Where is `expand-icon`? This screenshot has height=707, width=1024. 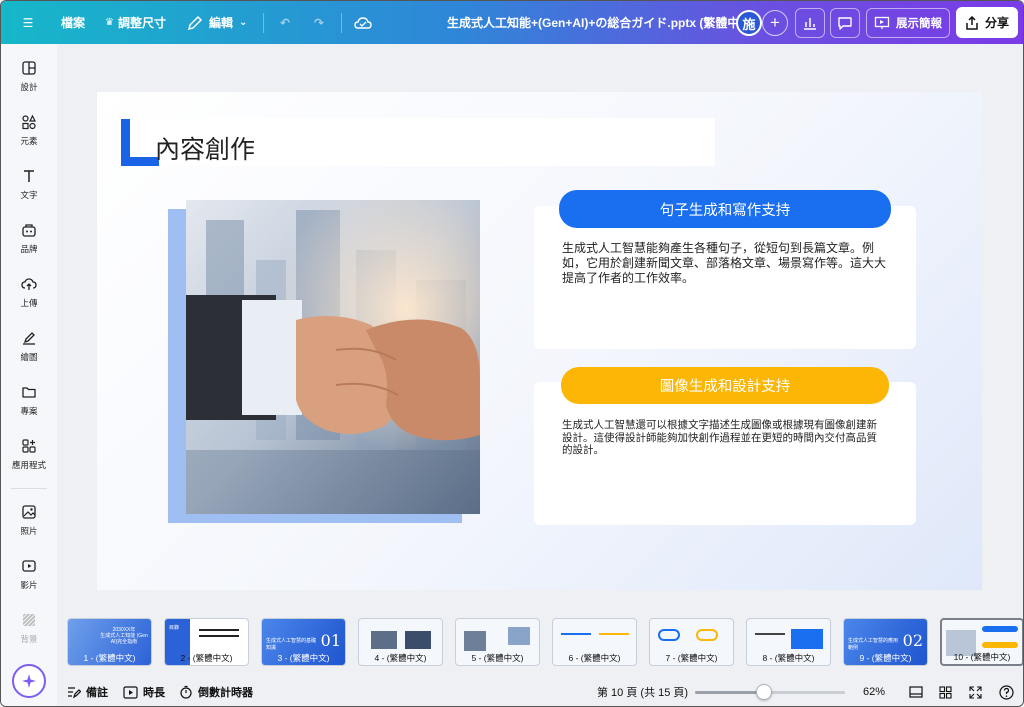
expand-icon is located at coordinates (975, 692).